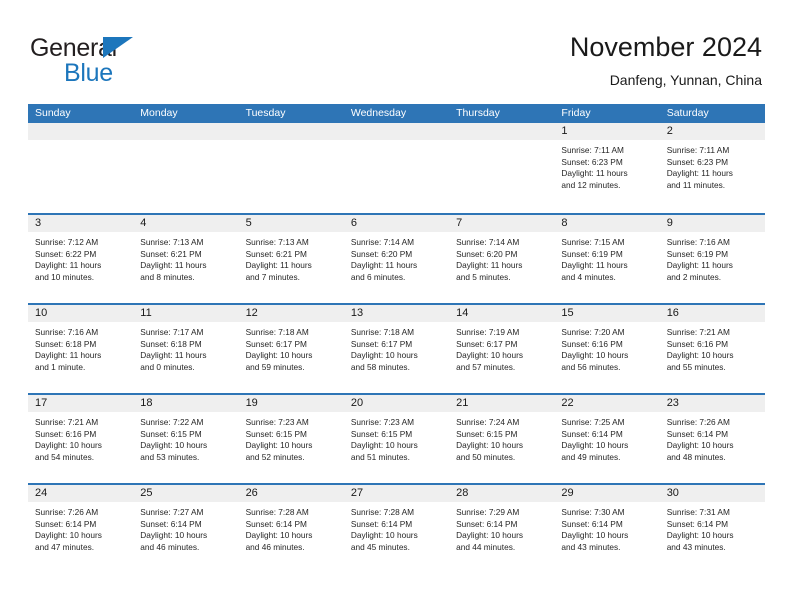 This screenshot has width=792, height=612. Describe the element at coordinates (382, 332) in the screenshot. I see `sunrise-text: Sunrise: 7:18 AM` at that location.